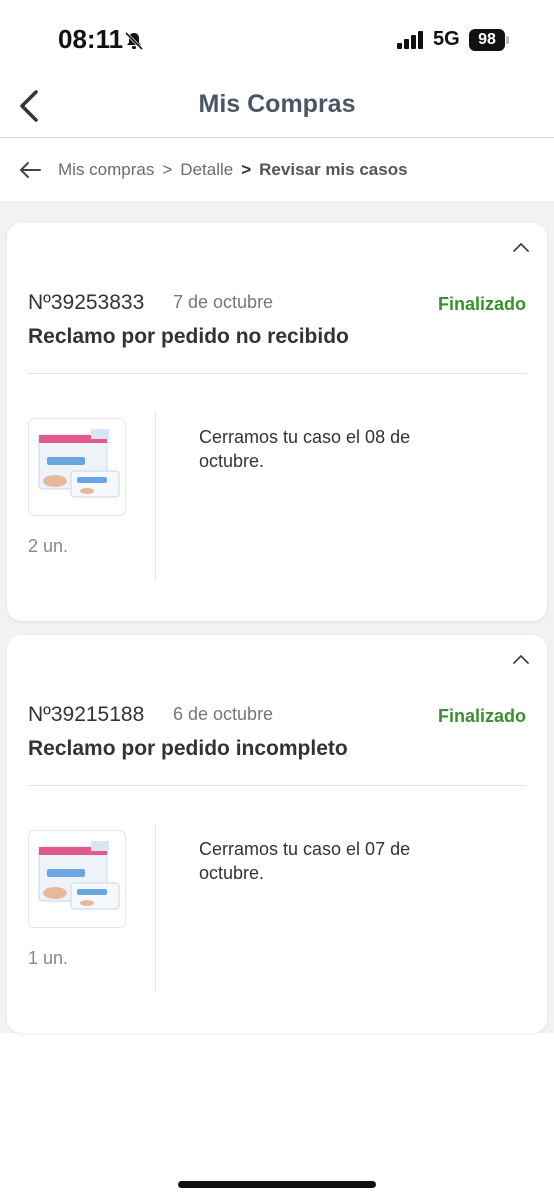 This screenshot has height=1200, width=554. Describe the element at coordinates (446, 39) in the screenshot. I see `network-label: 5G` at that location.